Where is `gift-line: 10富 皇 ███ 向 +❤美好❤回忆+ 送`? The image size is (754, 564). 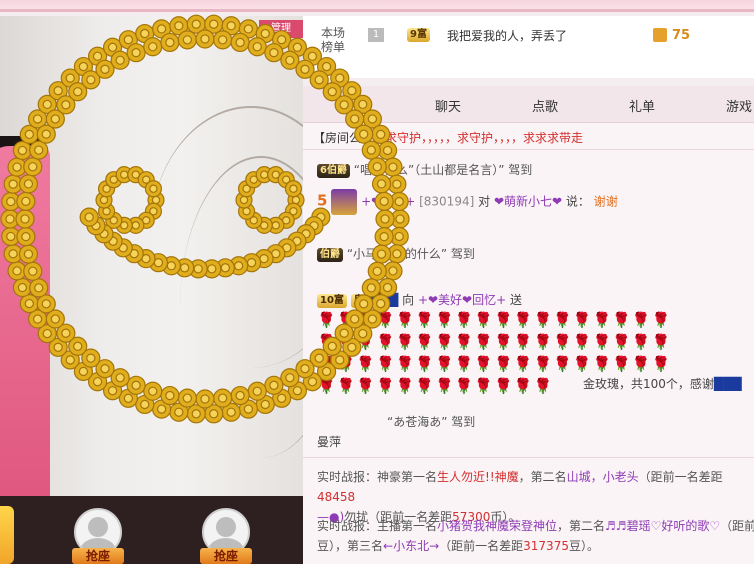 gift-line: 10富 皇 ███ 向 +❤美好❤回忆+ 送 is located at coordinates (419, 299).